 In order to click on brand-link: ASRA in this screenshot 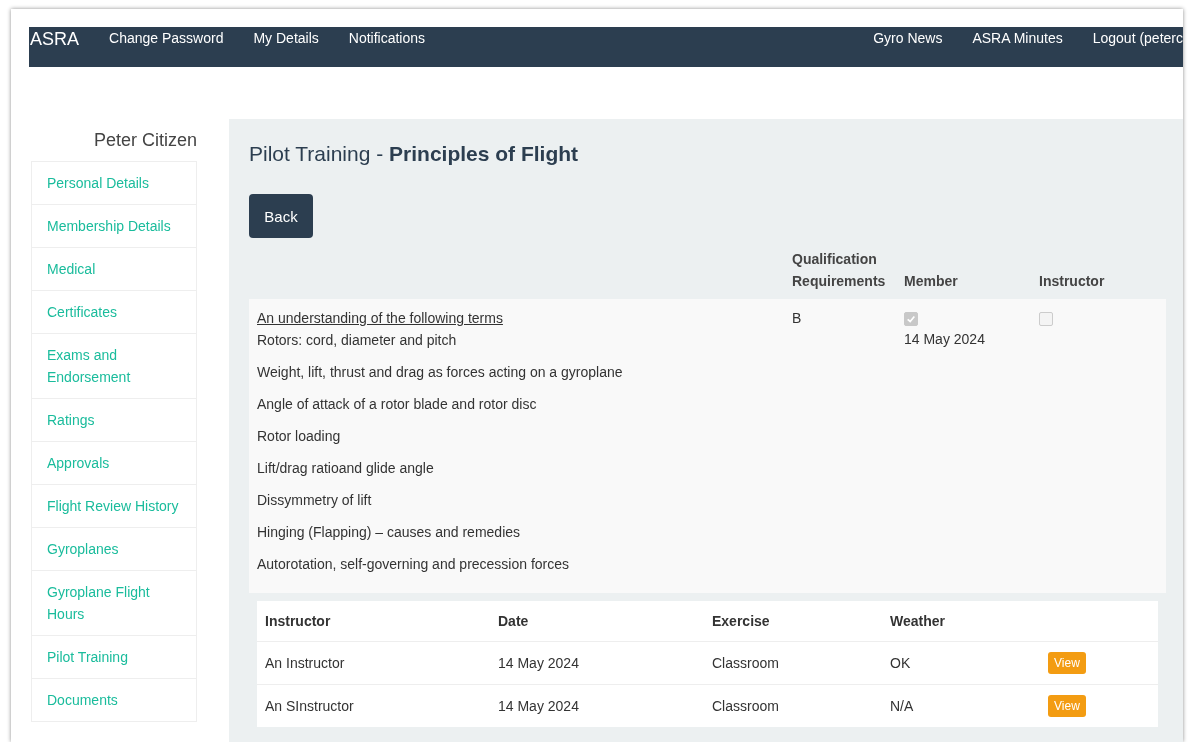, I will do `click(69, 38)`.